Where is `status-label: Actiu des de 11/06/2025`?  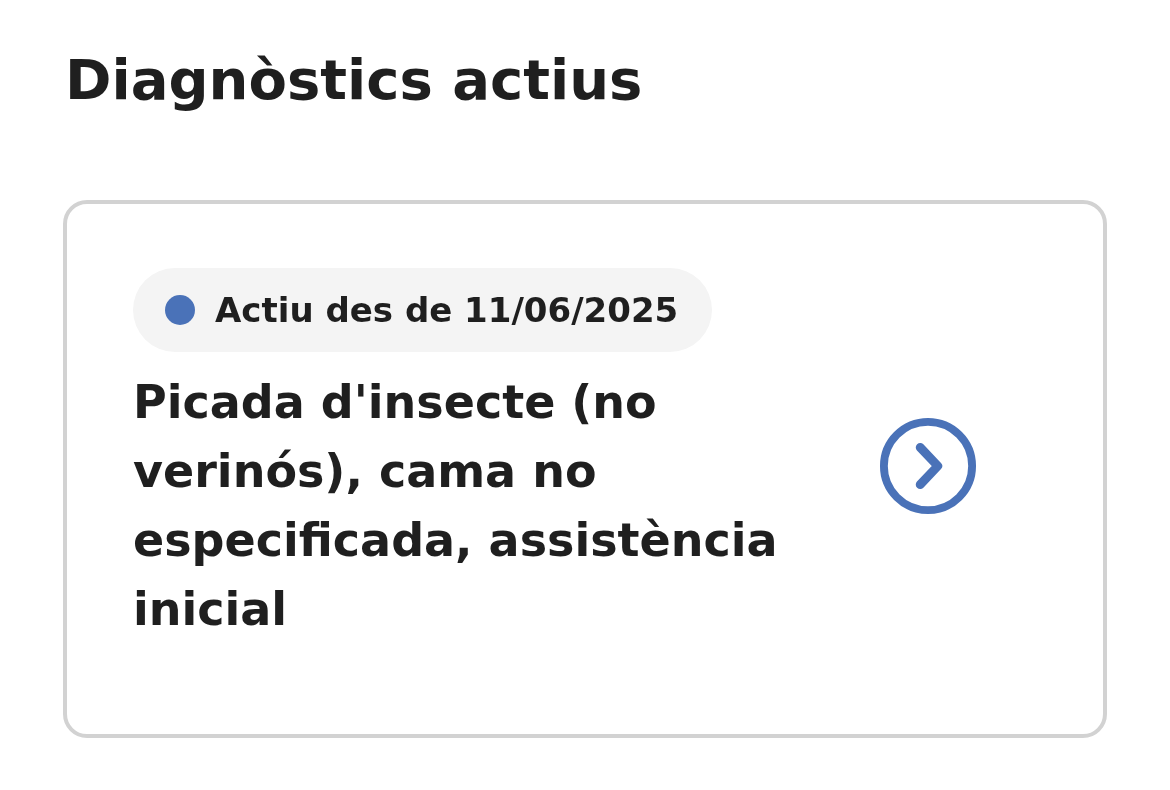
status-label: Actiu des de 11/06/2025 is located at coordinates (447, 310).